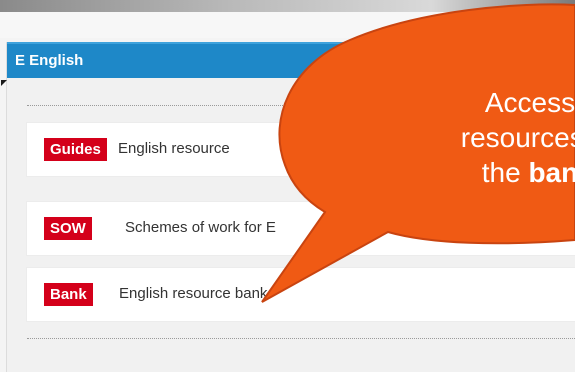  I want to click on callout-text: Access resources f the ban, so click(452, 137).